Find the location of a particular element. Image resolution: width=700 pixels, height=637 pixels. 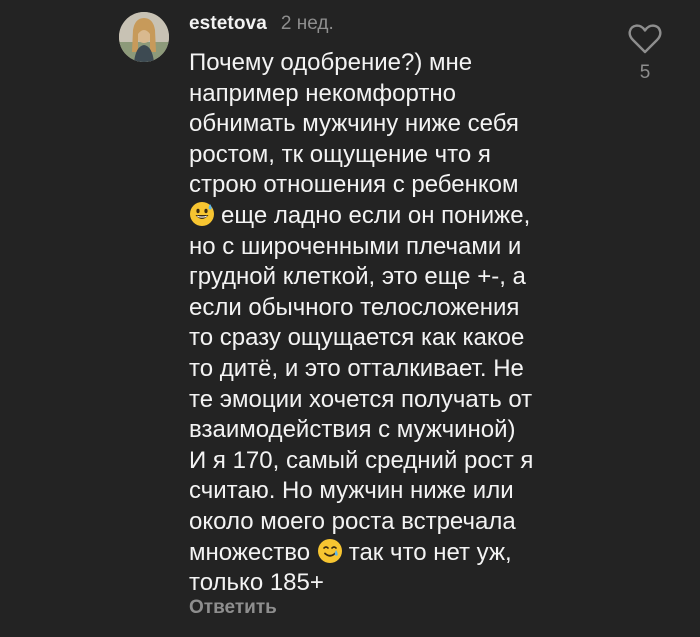

comment-line: взаимодействия с мужчиной) is located at coordinates (352, 430).